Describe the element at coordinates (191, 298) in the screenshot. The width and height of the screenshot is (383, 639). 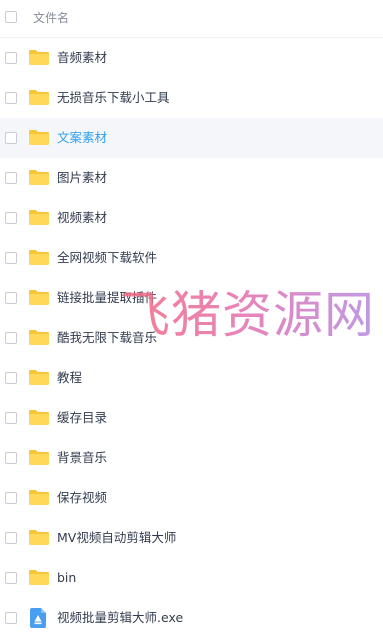
I see `file-row: 链接批量提取插件` at that location.